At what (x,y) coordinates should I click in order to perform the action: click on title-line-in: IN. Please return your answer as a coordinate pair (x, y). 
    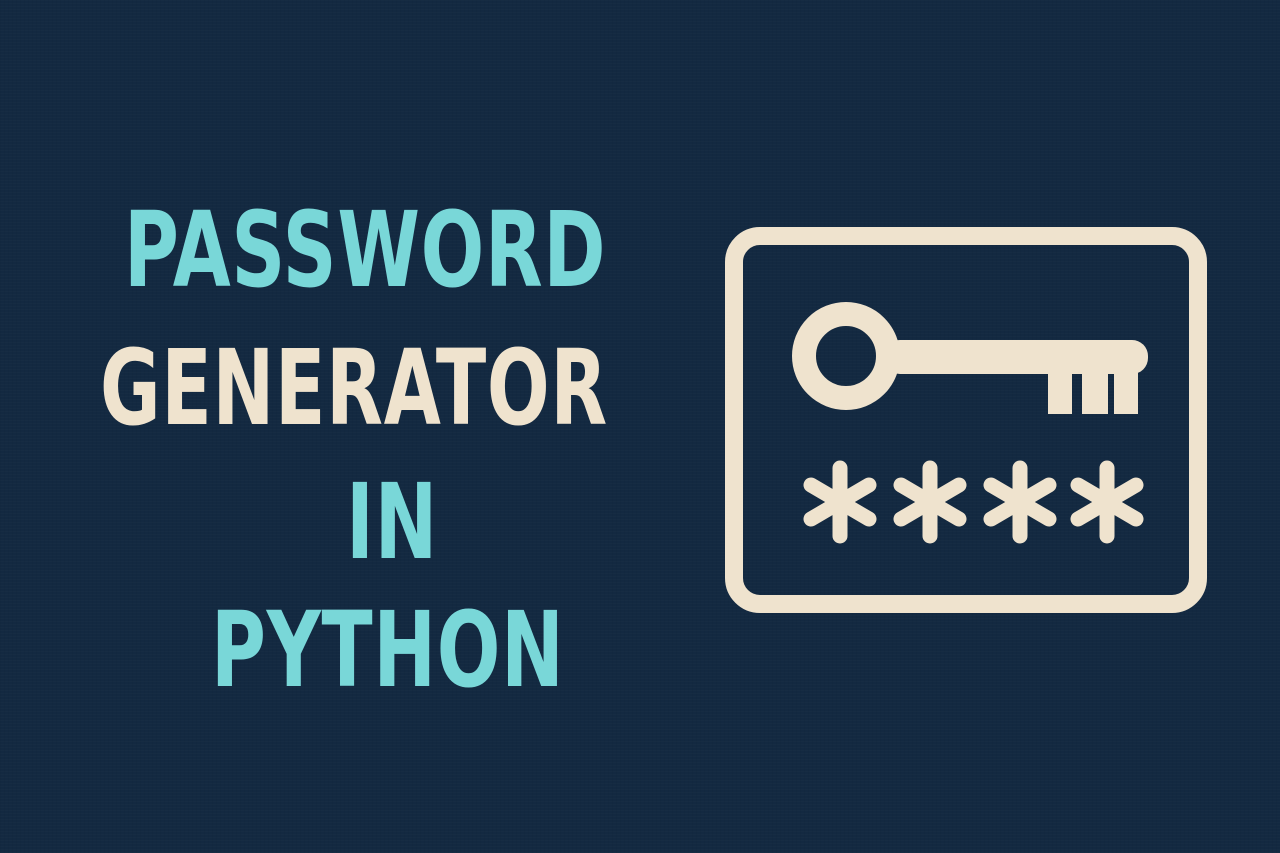
    Looking at the image, I should click on (392, 522).